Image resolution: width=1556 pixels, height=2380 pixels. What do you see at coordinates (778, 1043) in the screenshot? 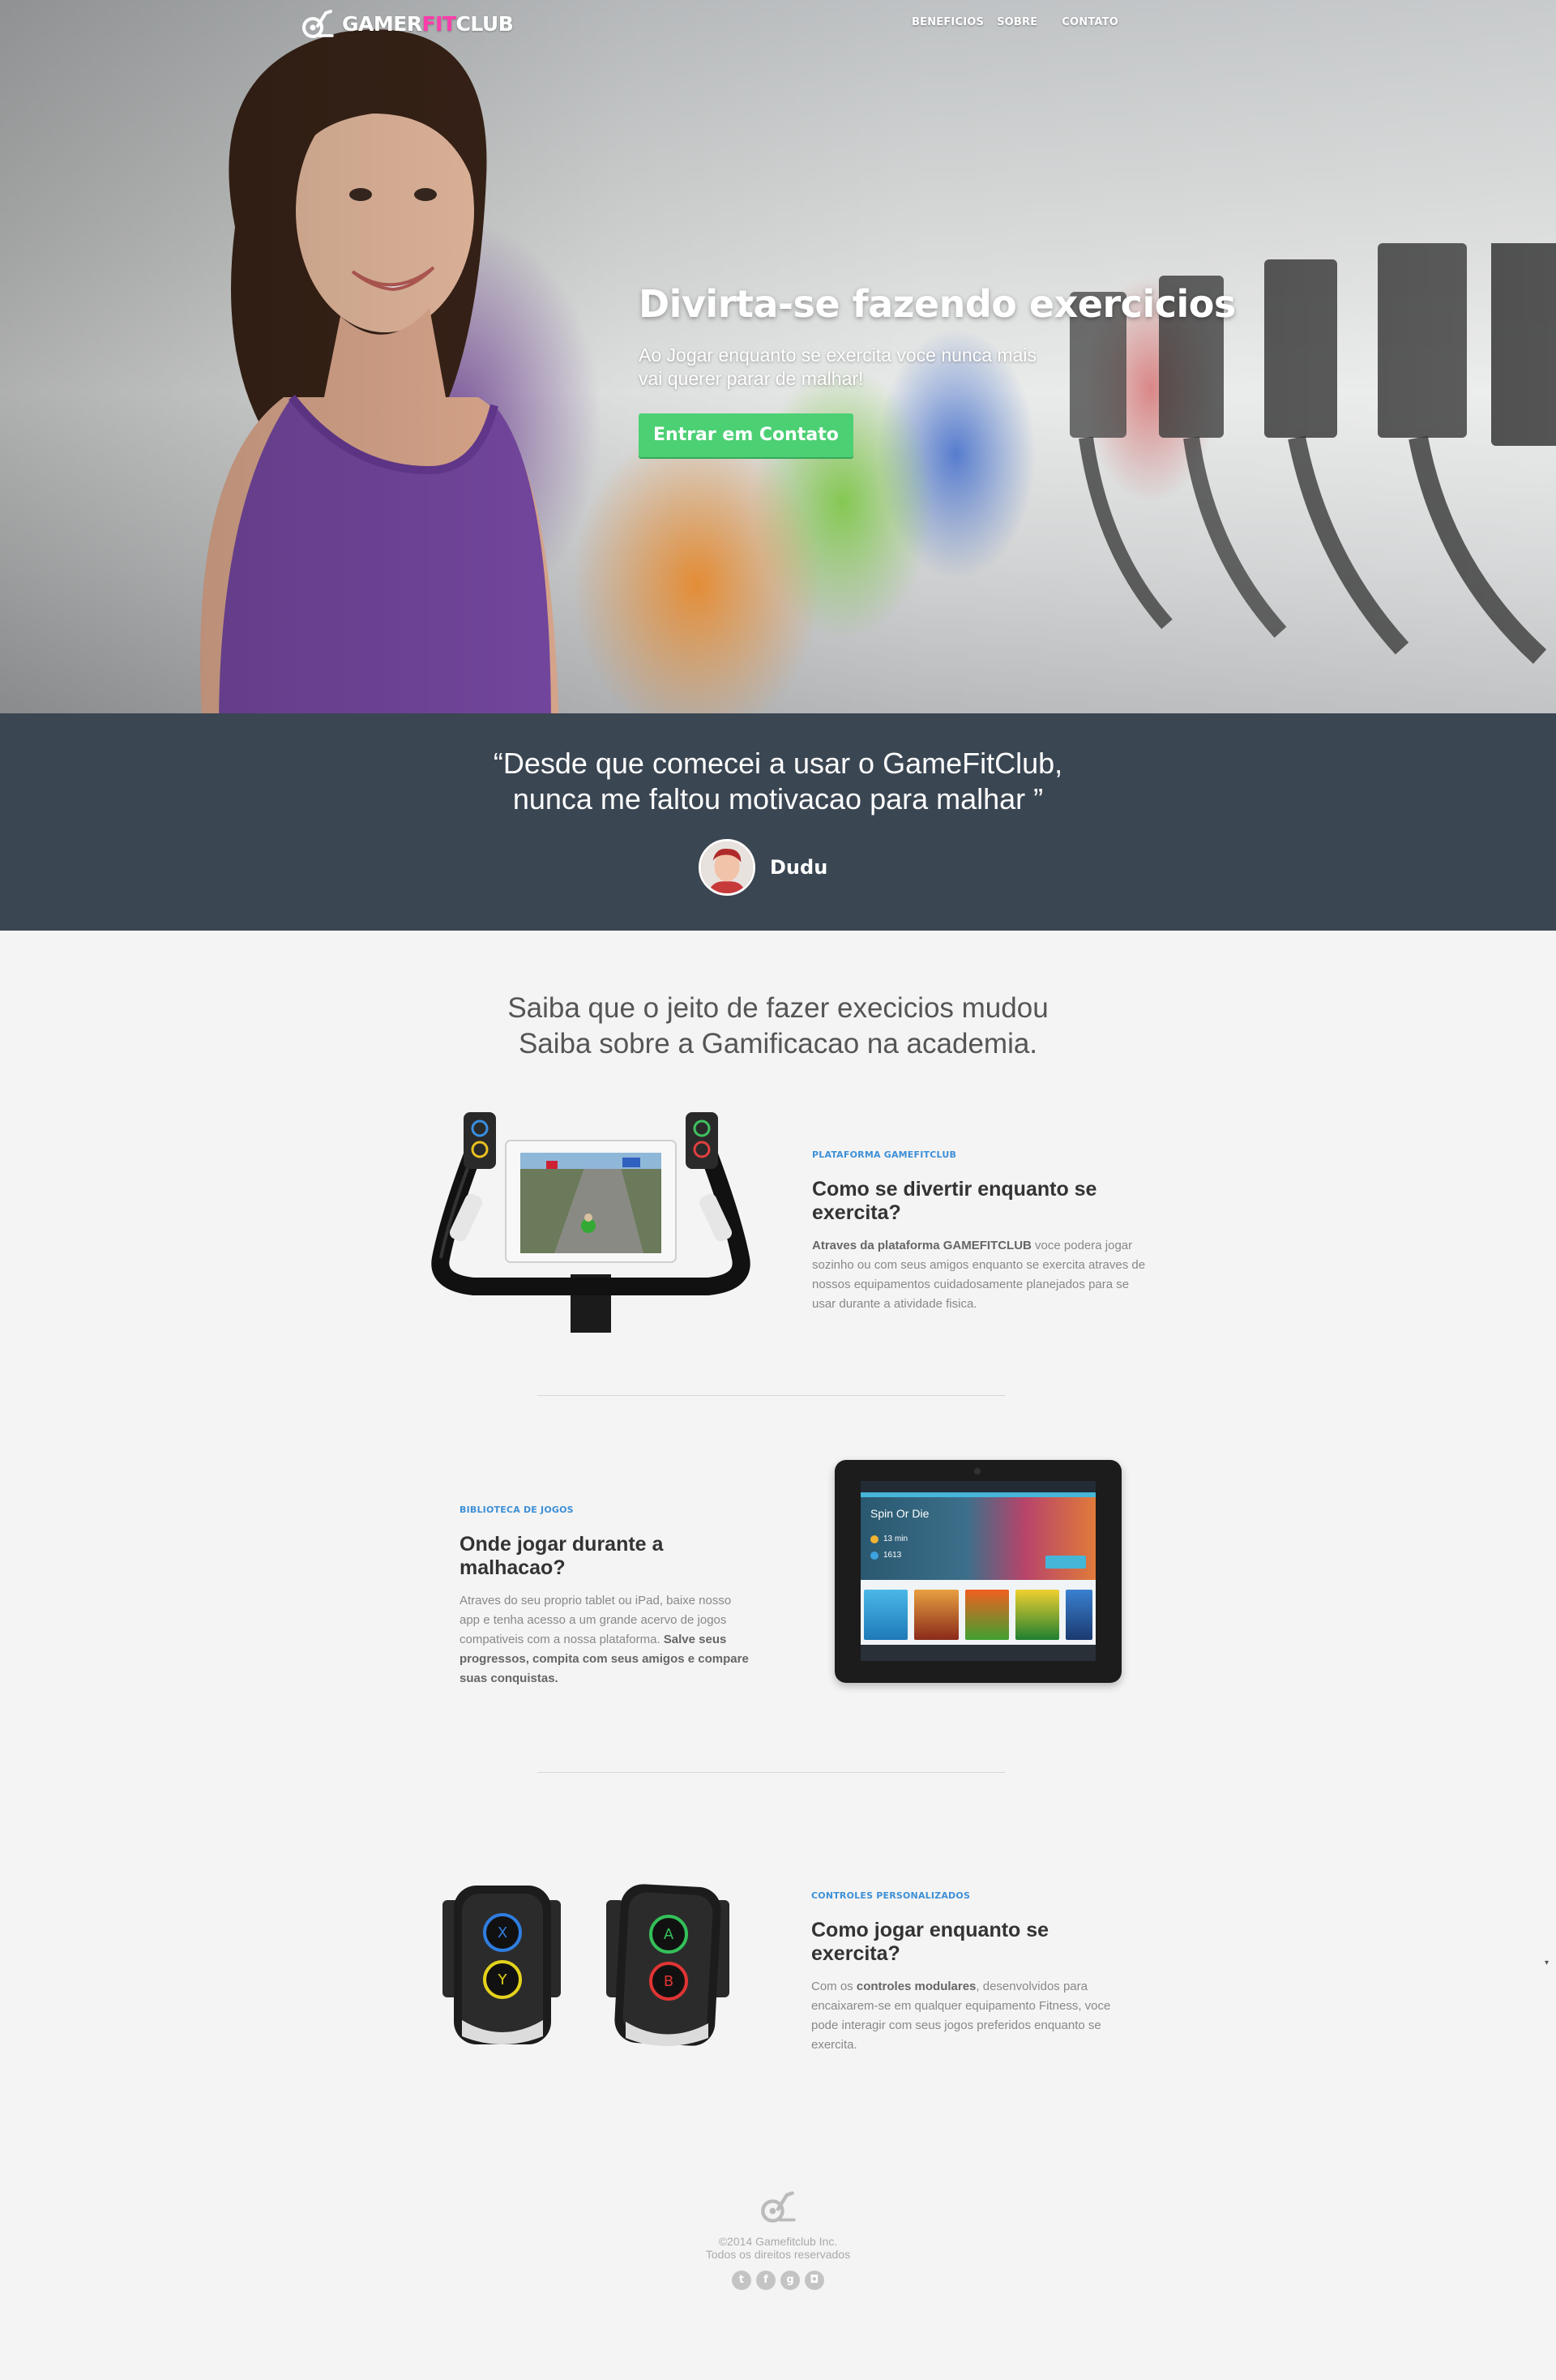
I see `intro-line: Saiba sobre a Gamificacao na academia.` at bounding box center [778, 1043].